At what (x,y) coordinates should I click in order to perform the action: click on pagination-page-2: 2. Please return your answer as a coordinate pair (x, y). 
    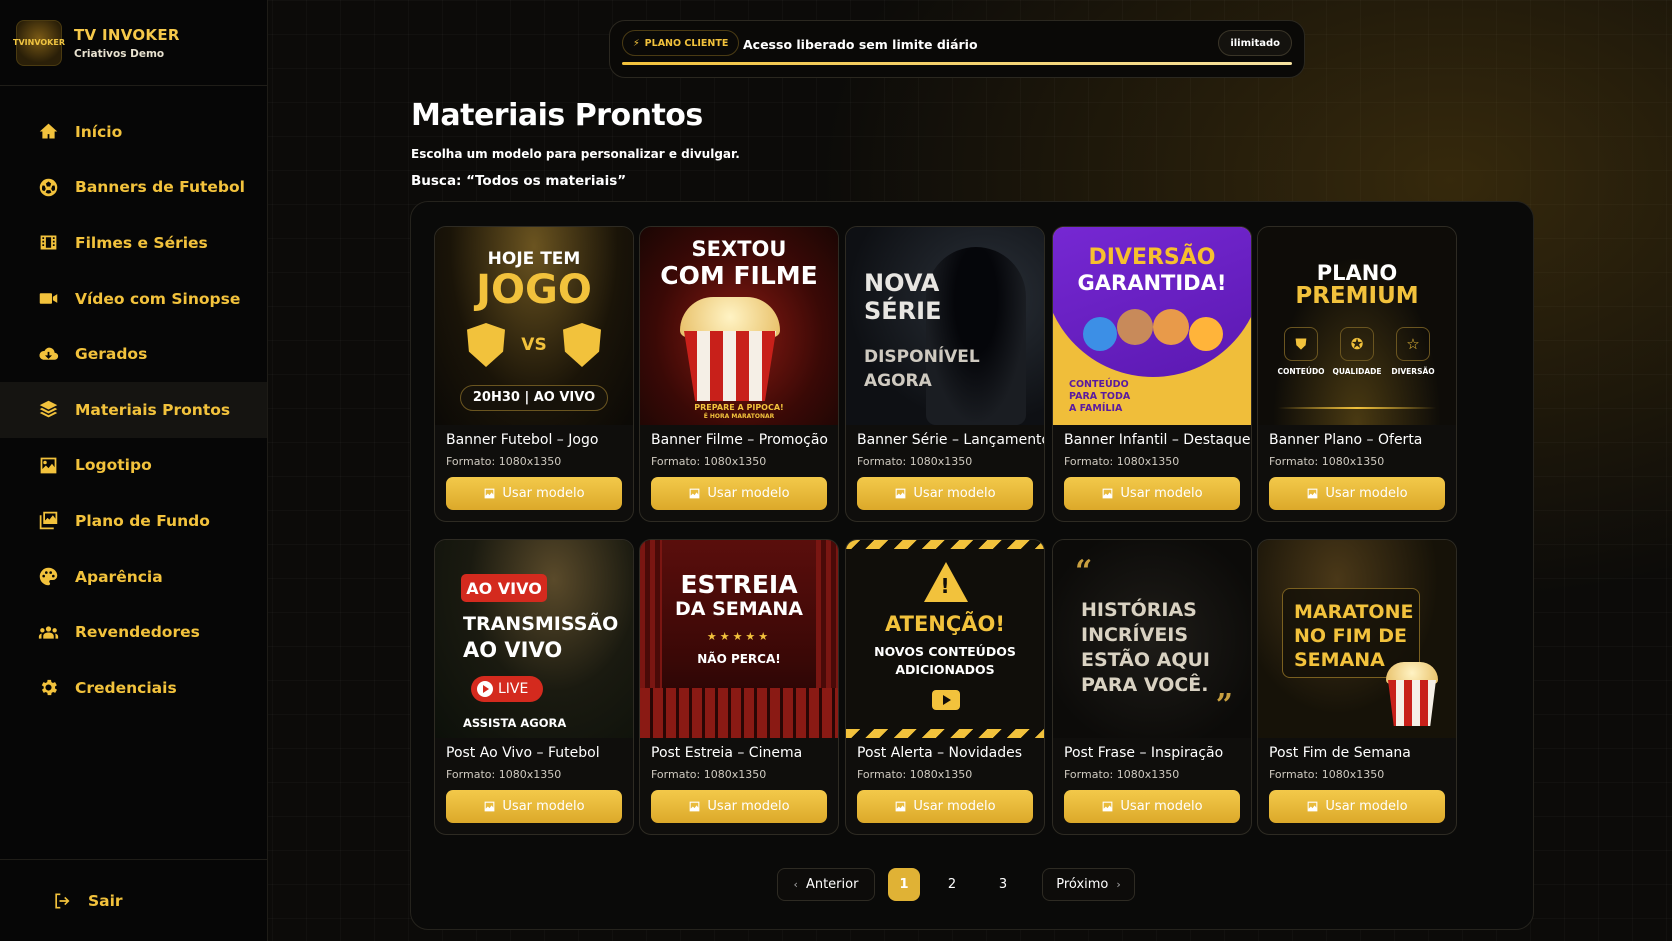
    Looking at the image, I should click on (952, 884).